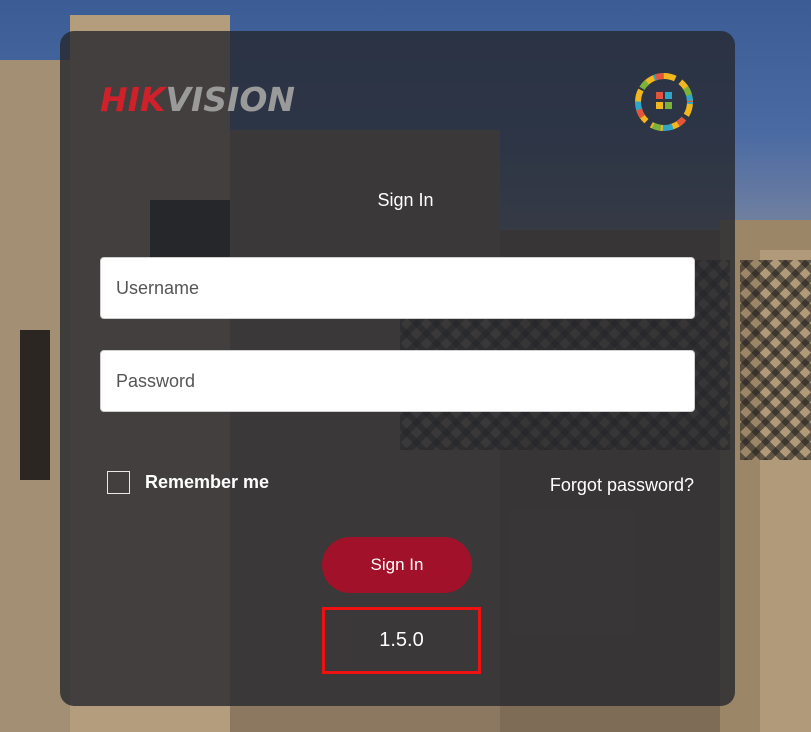  I want to click on lattice-screen, so click(775, 360).